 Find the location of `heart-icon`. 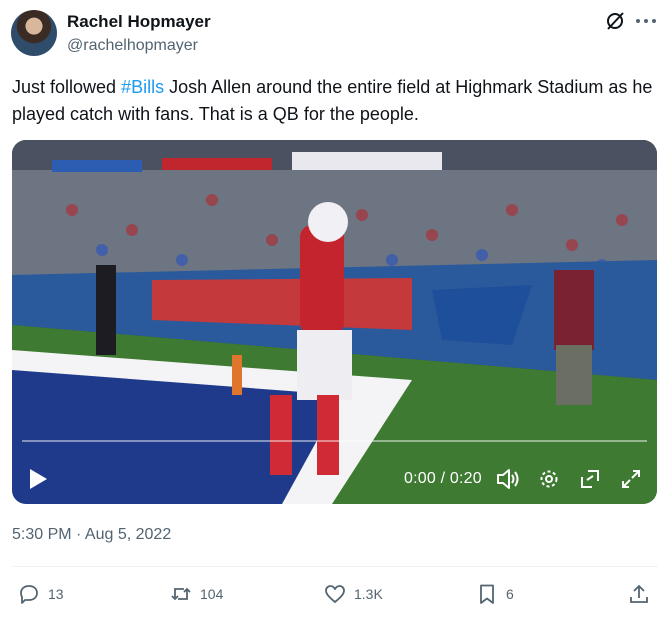

heart-icon is located at coordinates (335, 594).